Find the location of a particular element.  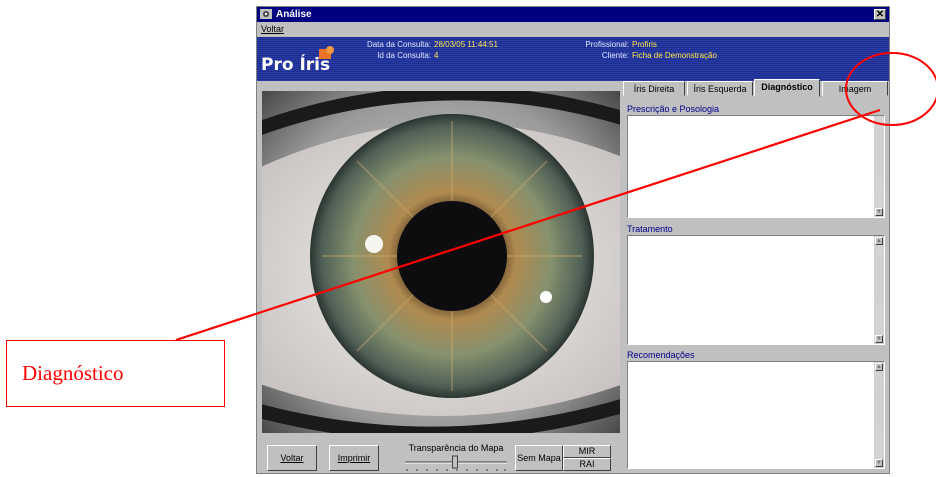

sem-mapa-button: Sem Mapa is located at coordinates (539, 458).